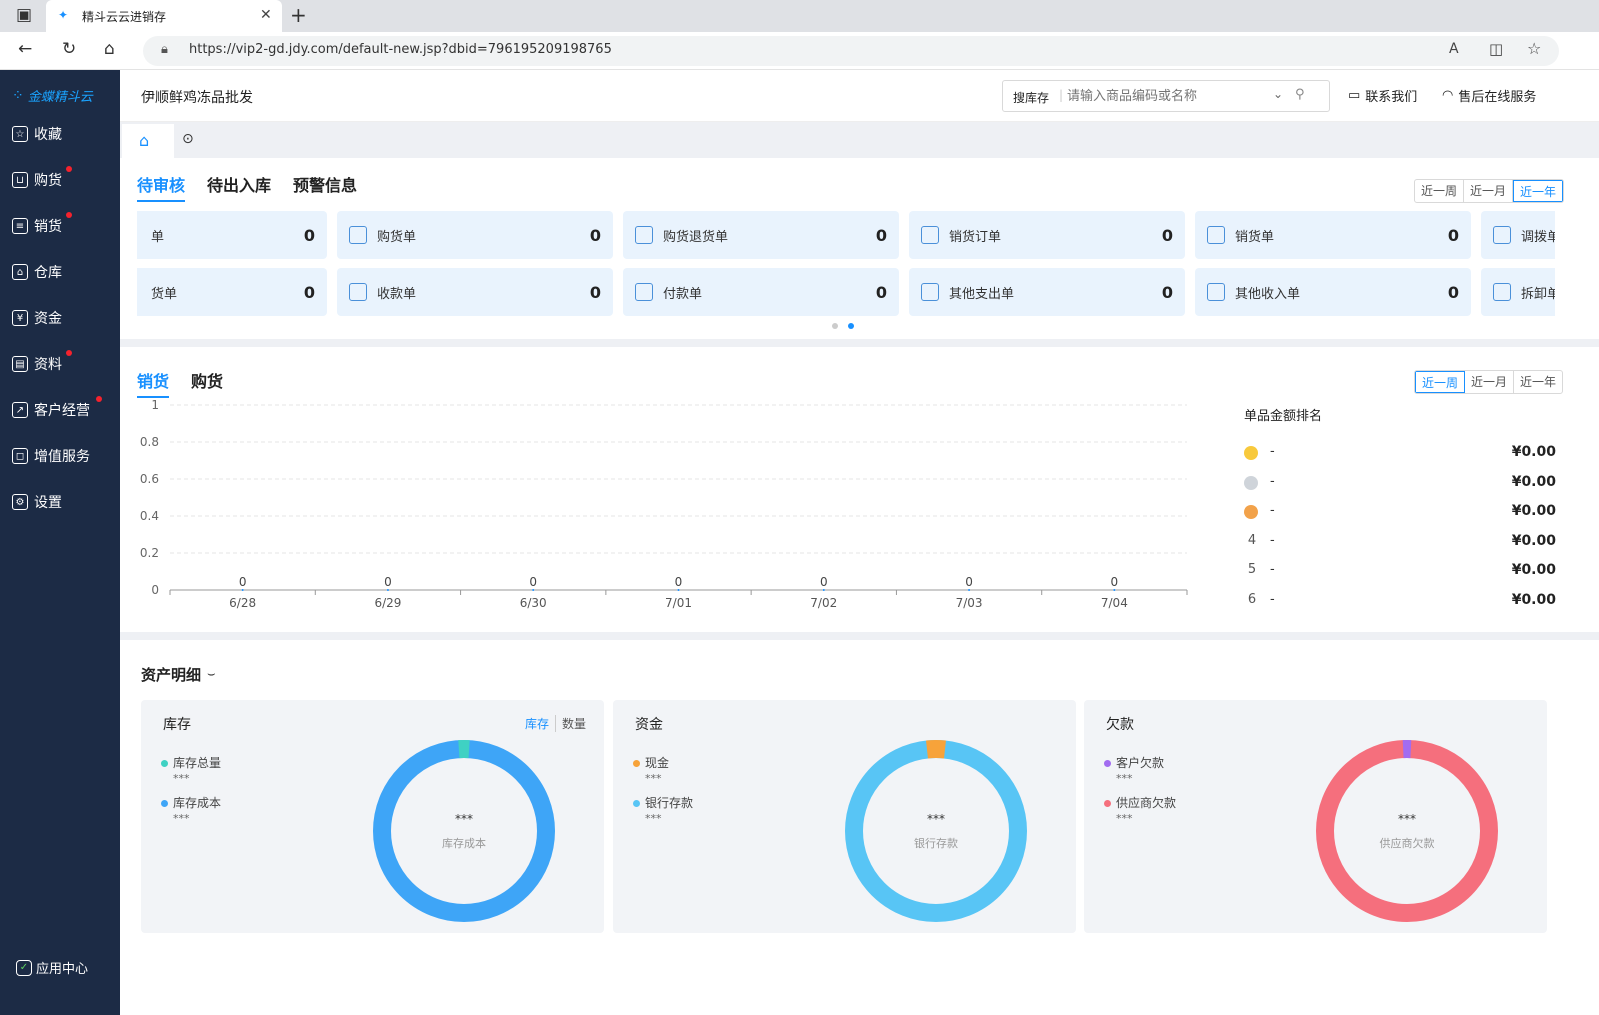 This screenshot has width=1599, height=1015. I want to click on rank-product-name: -, so click(1272, 569).